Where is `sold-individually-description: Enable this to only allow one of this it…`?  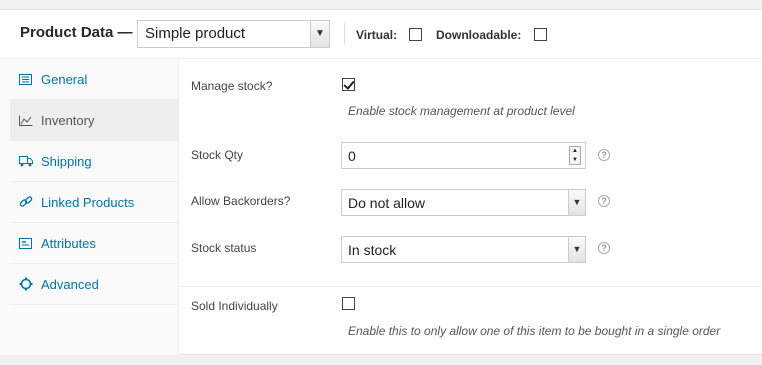 sold-individually-description: Enable this to only allow one of this it… is located at coordinates (534, 331).